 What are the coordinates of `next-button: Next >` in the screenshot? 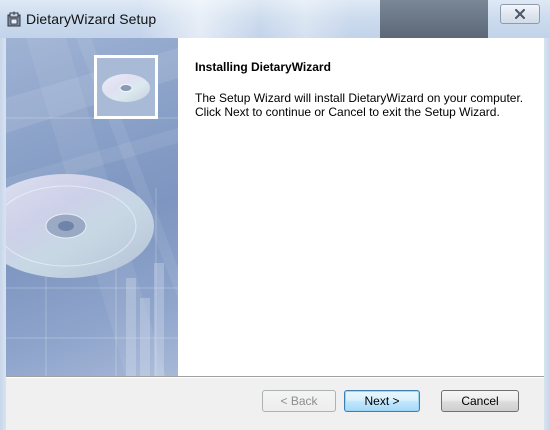 It's located at (382, 401).